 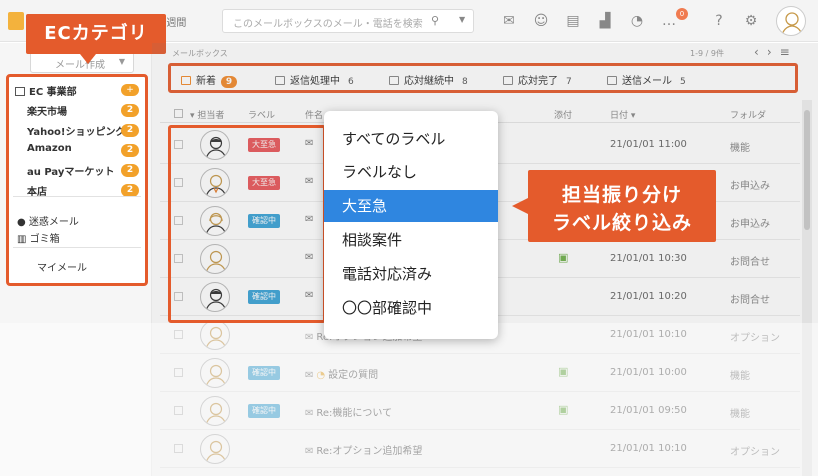 I want to click on search-icon: ⚲, so click(x=435, y=20).